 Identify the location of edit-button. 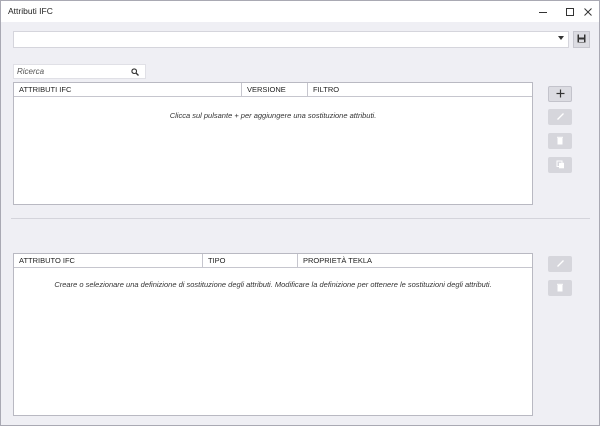
(560, 117).